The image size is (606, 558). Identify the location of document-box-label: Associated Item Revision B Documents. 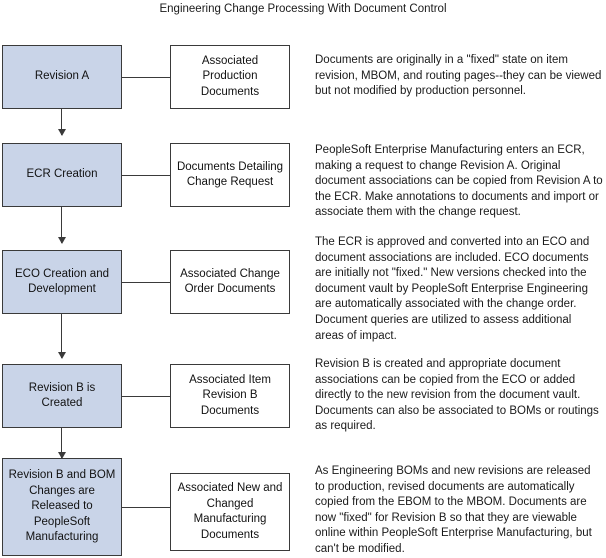
(230, 395).